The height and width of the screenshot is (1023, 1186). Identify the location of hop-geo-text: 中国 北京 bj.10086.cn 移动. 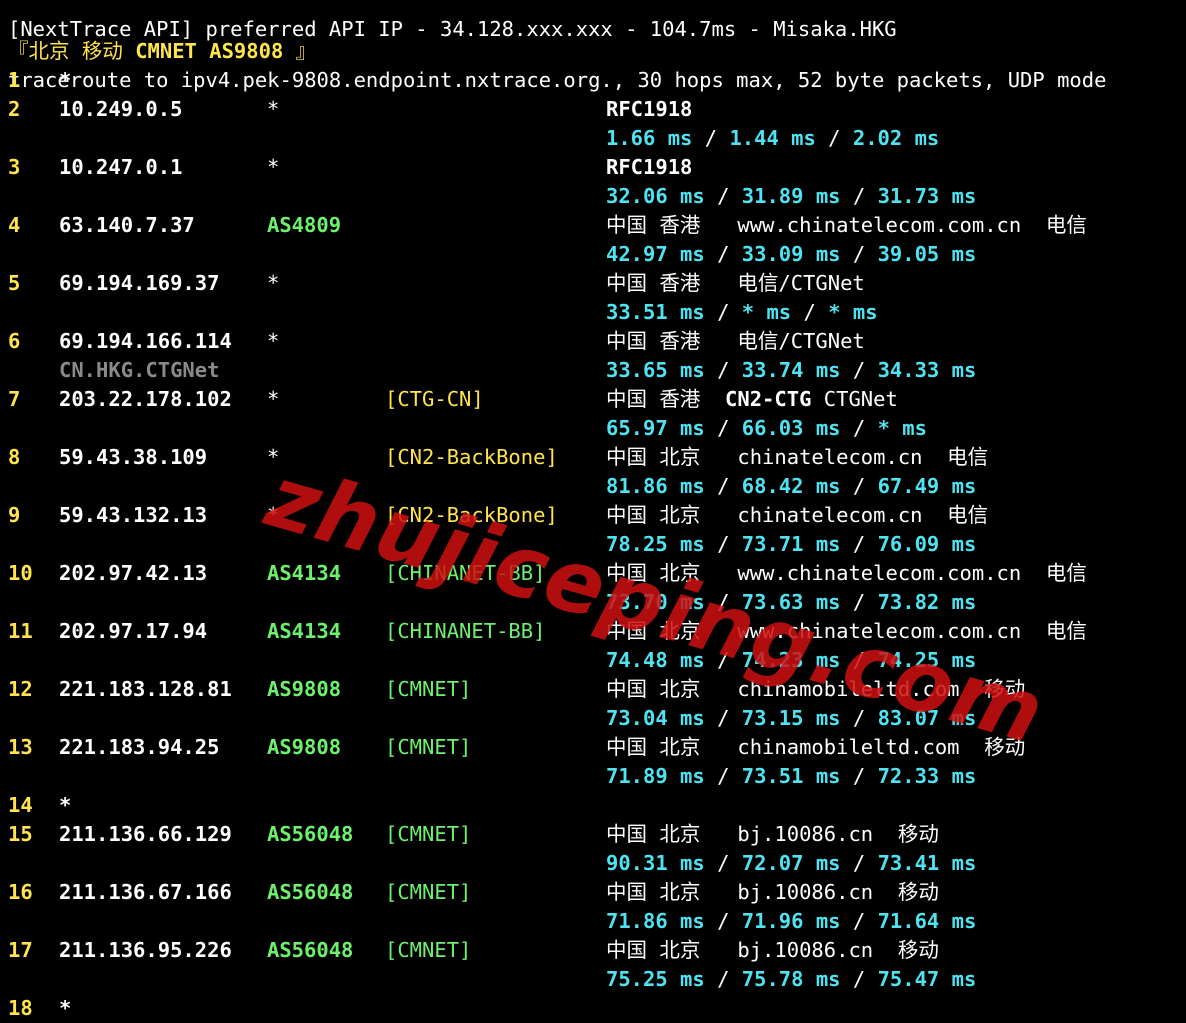
(772, 834).